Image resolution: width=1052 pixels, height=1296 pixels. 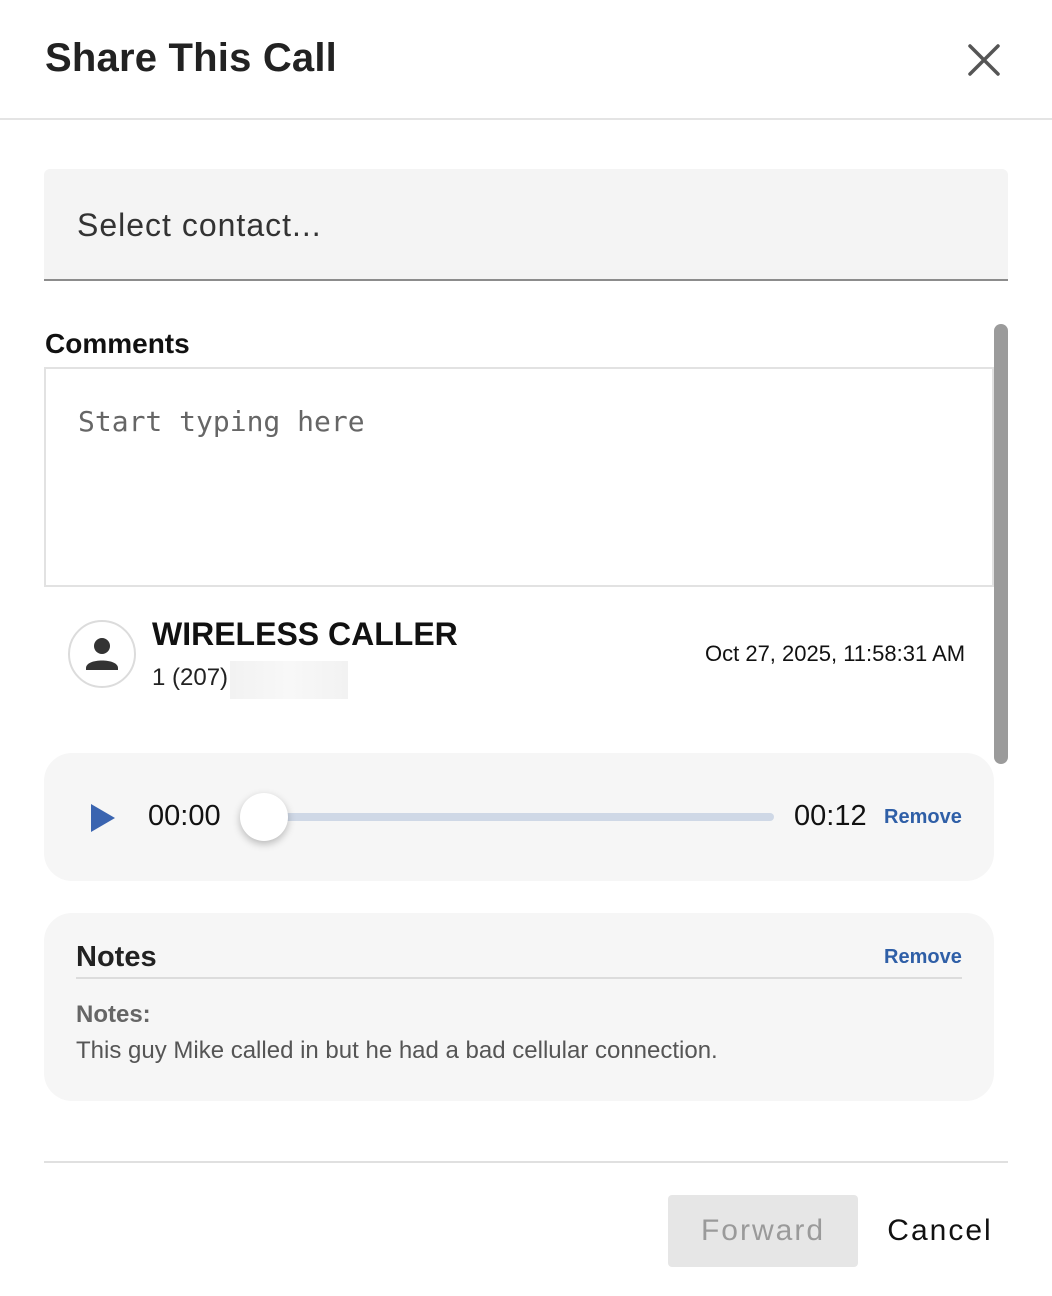 I want to click on cancel-button: Cancel, so click(x=940, y=1231).